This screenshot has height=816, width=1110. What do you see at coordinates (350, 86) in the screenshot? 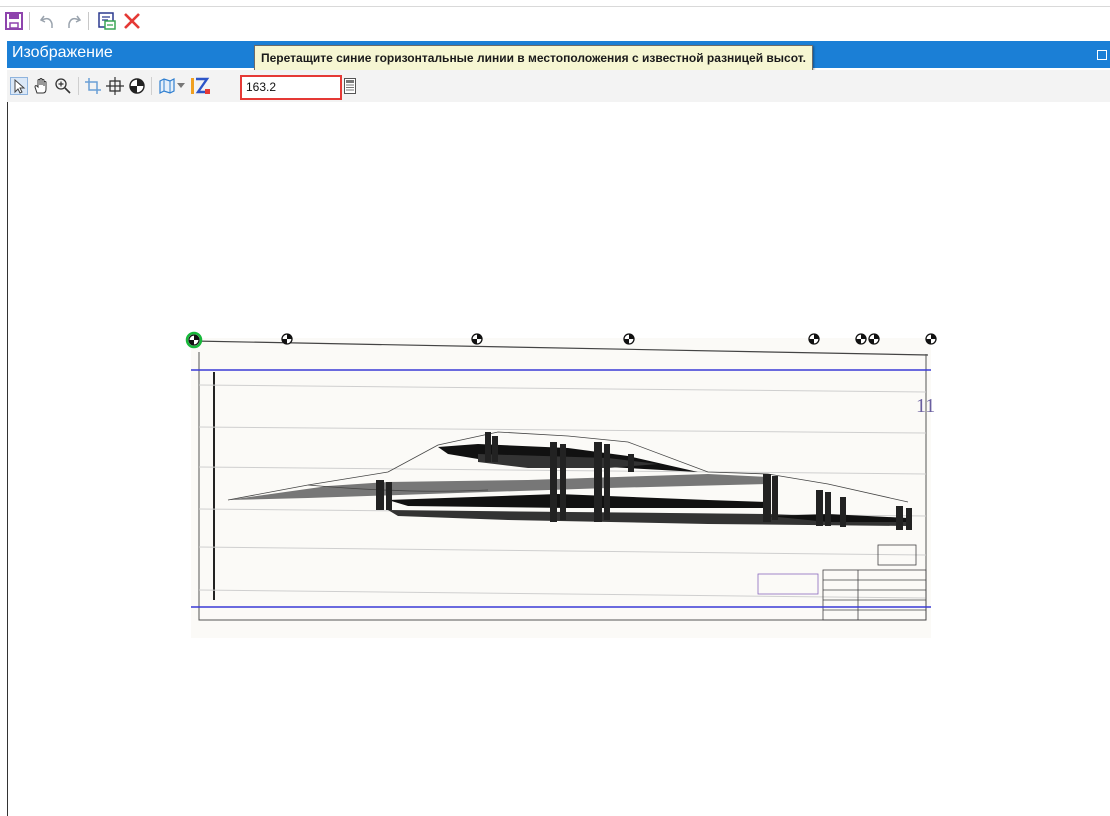
I see `calculator-icon` at bounding box center [350, 86].